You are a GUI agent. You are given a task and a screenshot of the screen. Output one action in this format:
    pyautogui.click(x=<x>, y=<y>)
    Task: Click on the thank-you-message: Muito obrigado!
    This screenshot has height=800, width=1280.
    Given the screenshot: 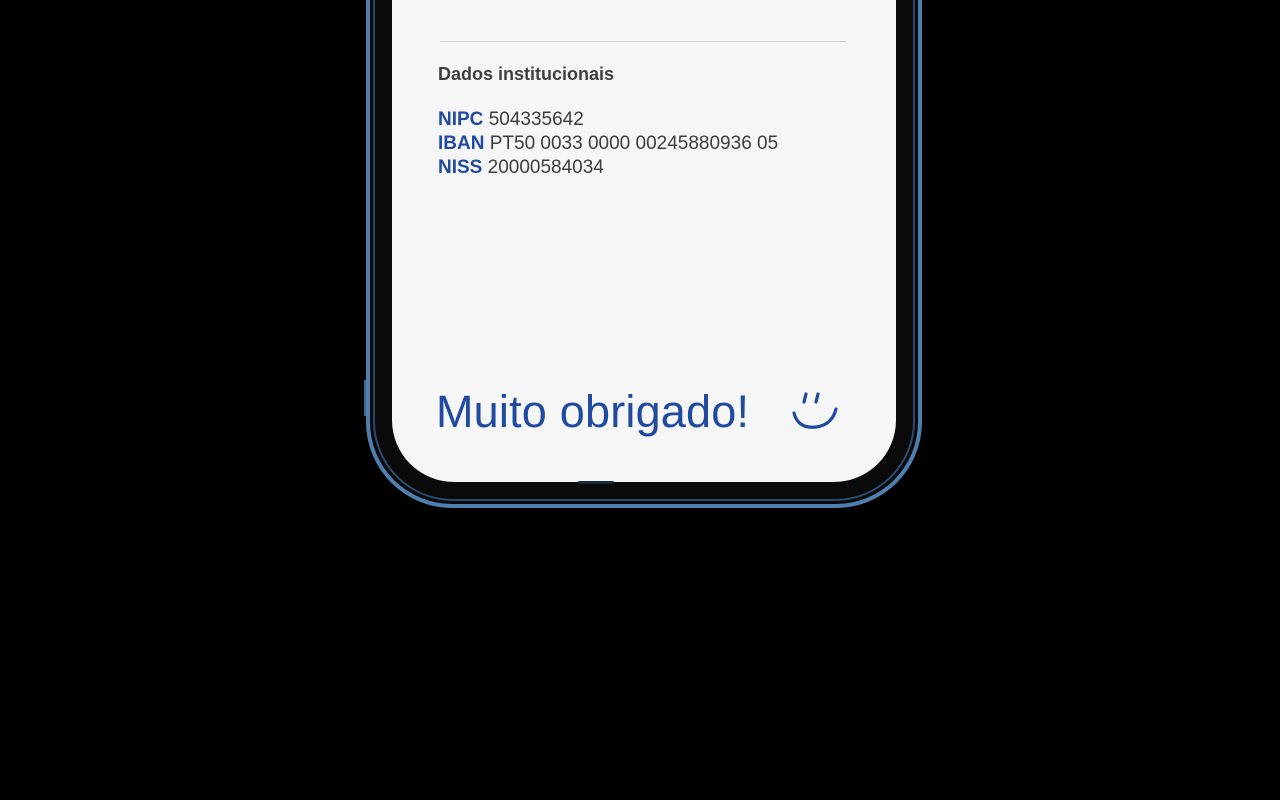 What is the action you would take?
    pyautogui.click(x=593, y=411)
    